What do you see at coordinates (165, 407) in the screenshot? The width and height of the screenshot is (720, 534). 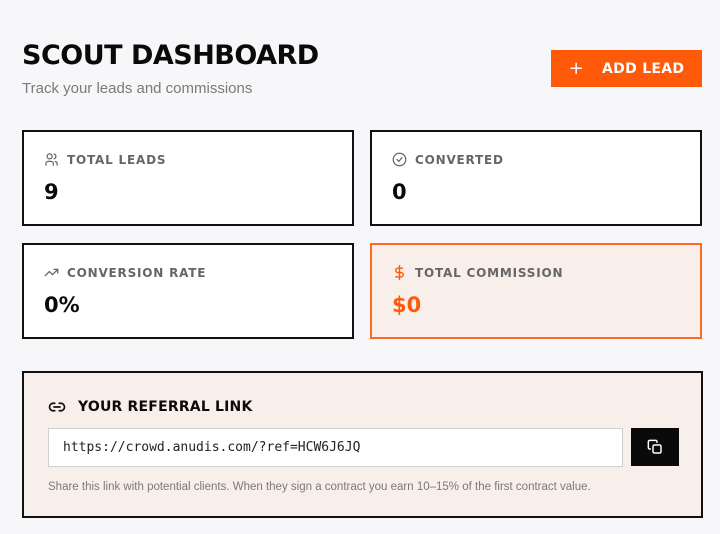 I see `referral-title: YOUR REFERRAL LINK` at bounding box center [165, 407].